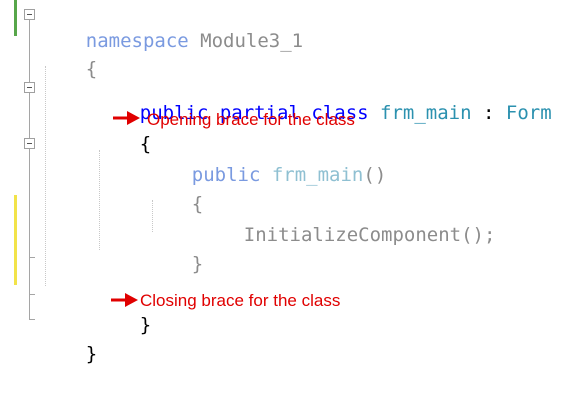 The image size is (562, 393). I want to click on ctor-name: frm_main, so click(317, 175).